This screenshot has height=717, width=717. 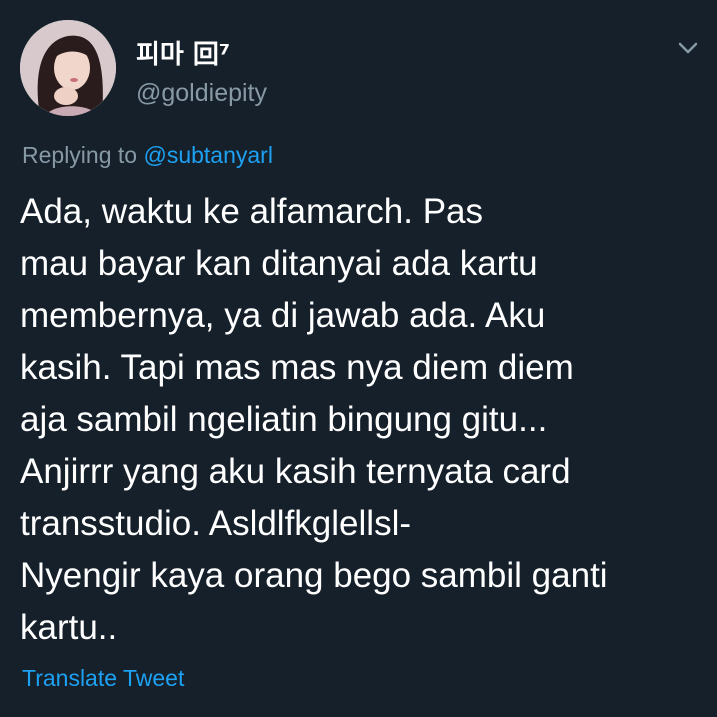 What do you see at coordinates (688, 48) in the screenshot?
I see `chevron-down-icon` at bounding box center [688, 48].